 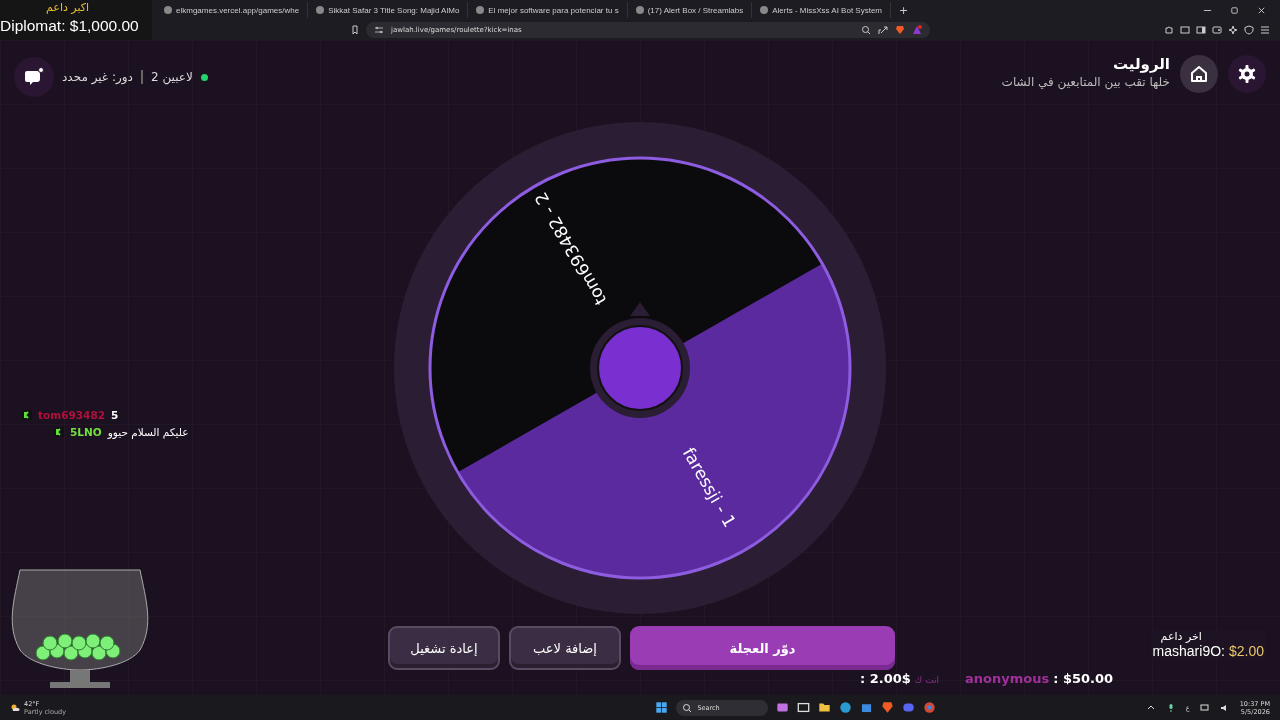 What do you see at coordinates (115, 415) in the screenshot?
I see `chat-message: 5` at bounding box center [115, 415].